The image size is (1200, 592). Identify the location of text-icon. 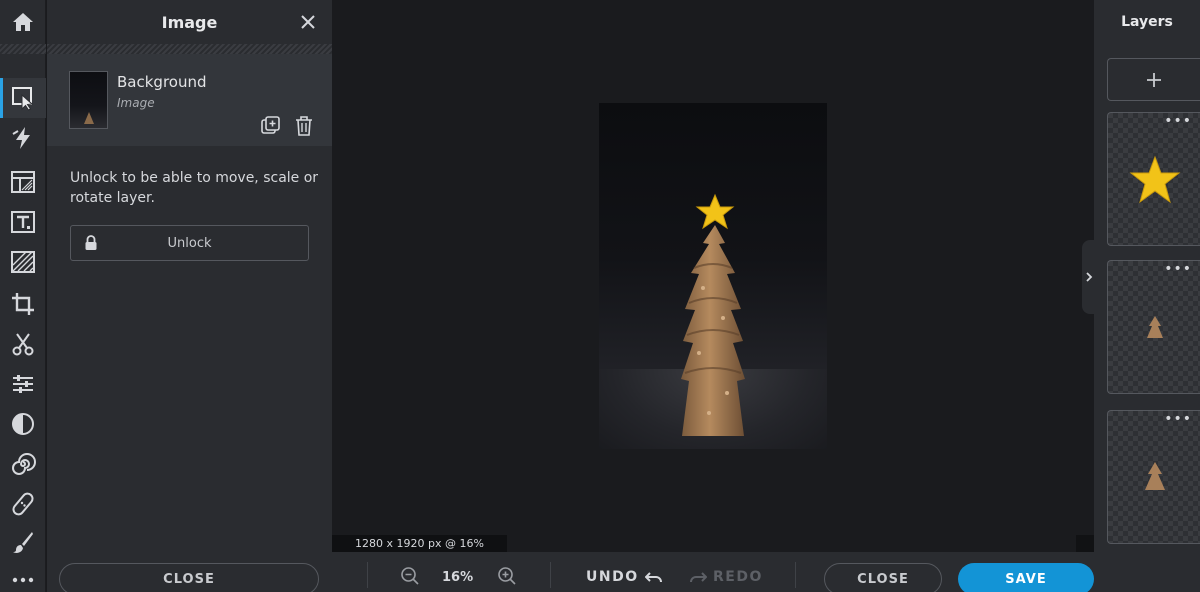
(23, 222).